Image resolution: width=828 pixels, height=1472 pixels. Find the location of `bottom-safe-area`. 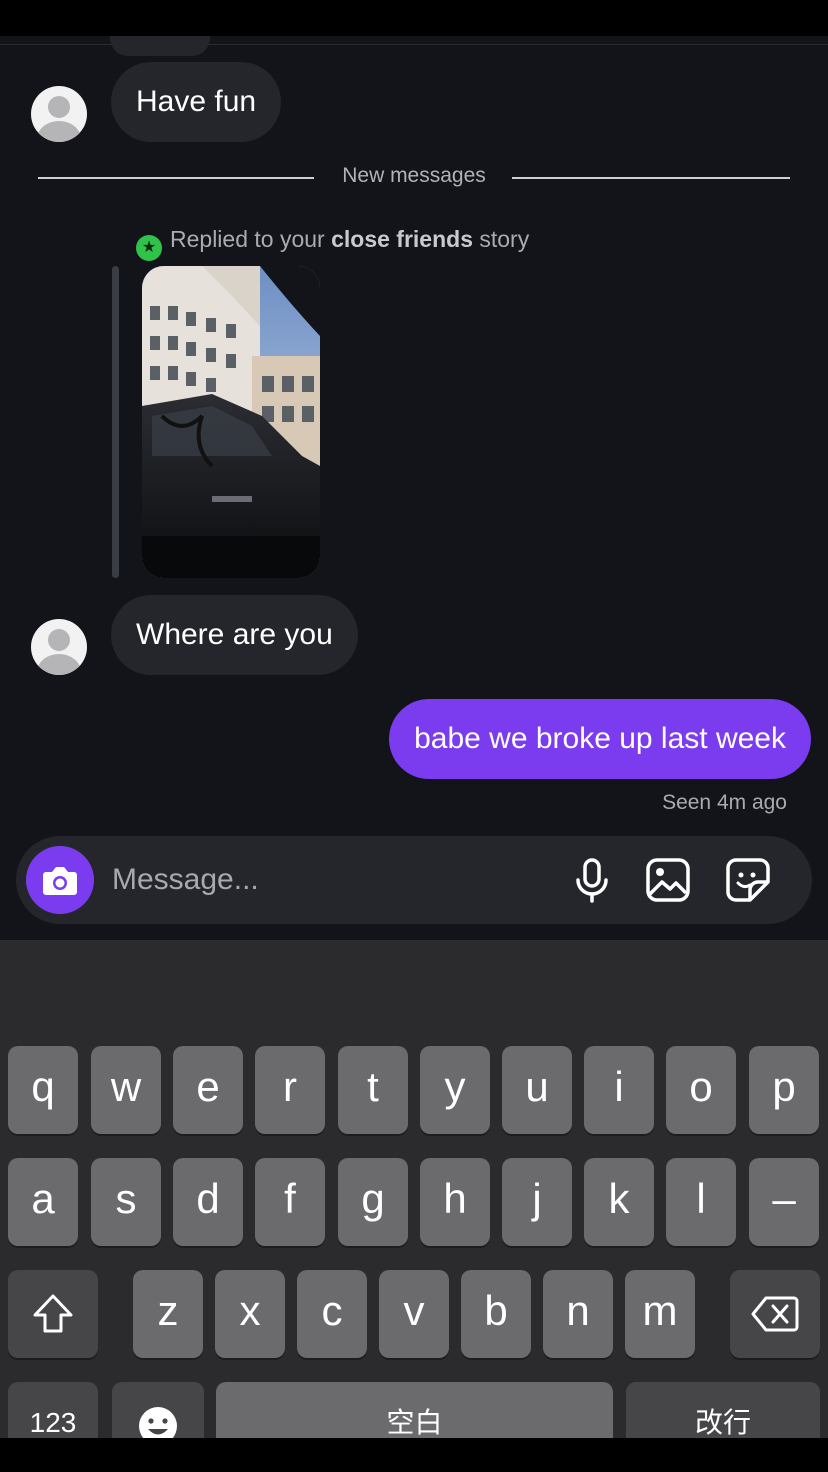

bottom-safe-area is located at coordinates (414, 1455).